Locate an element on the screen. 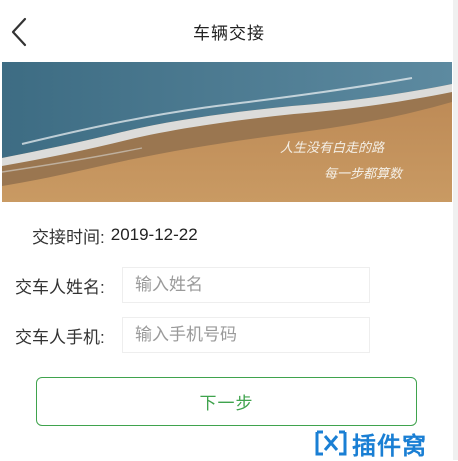  handover-time-value: 2019-12-22 is located at coordinates (154, 234).